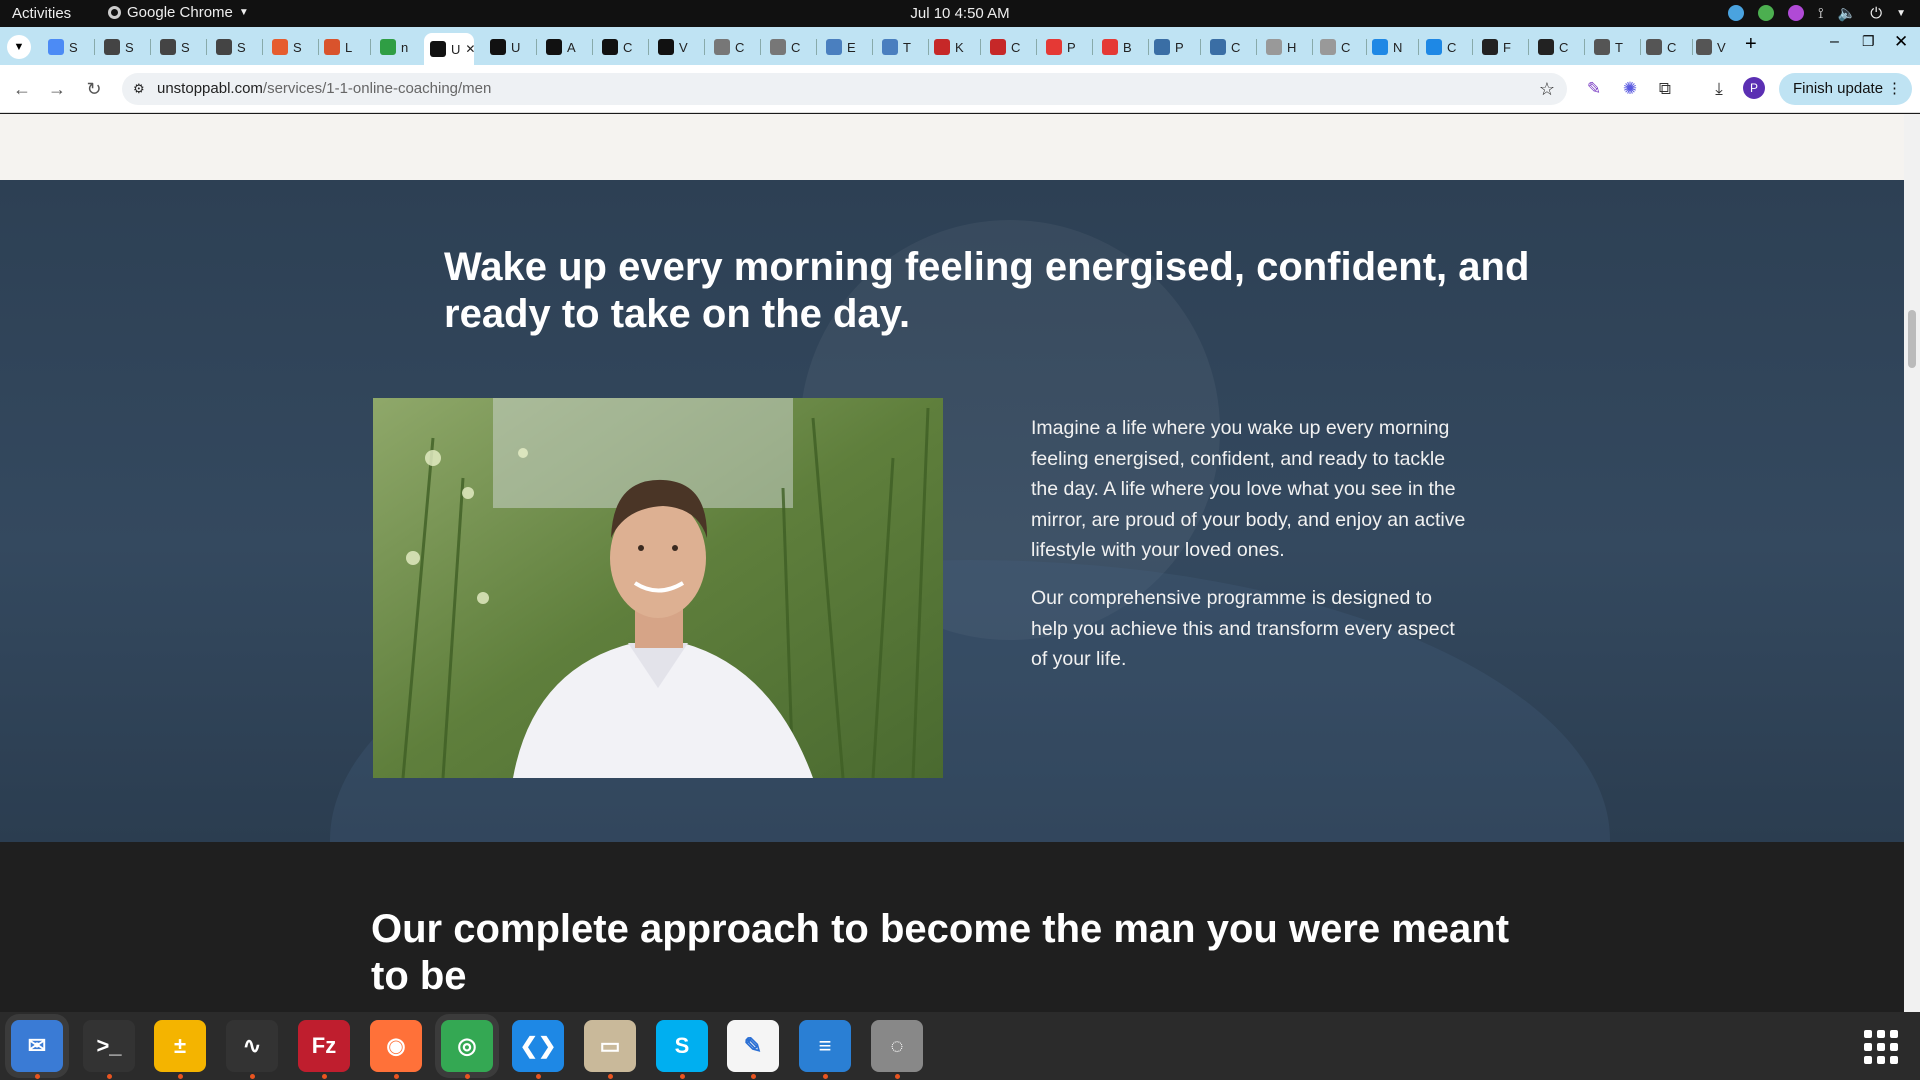 Image resolution: width=1920 pixels, height=1080 pixels. Describe the element at coordinates (538, 1046) in the screenshot. I see `vscode-icon: ❮❯` at that location.